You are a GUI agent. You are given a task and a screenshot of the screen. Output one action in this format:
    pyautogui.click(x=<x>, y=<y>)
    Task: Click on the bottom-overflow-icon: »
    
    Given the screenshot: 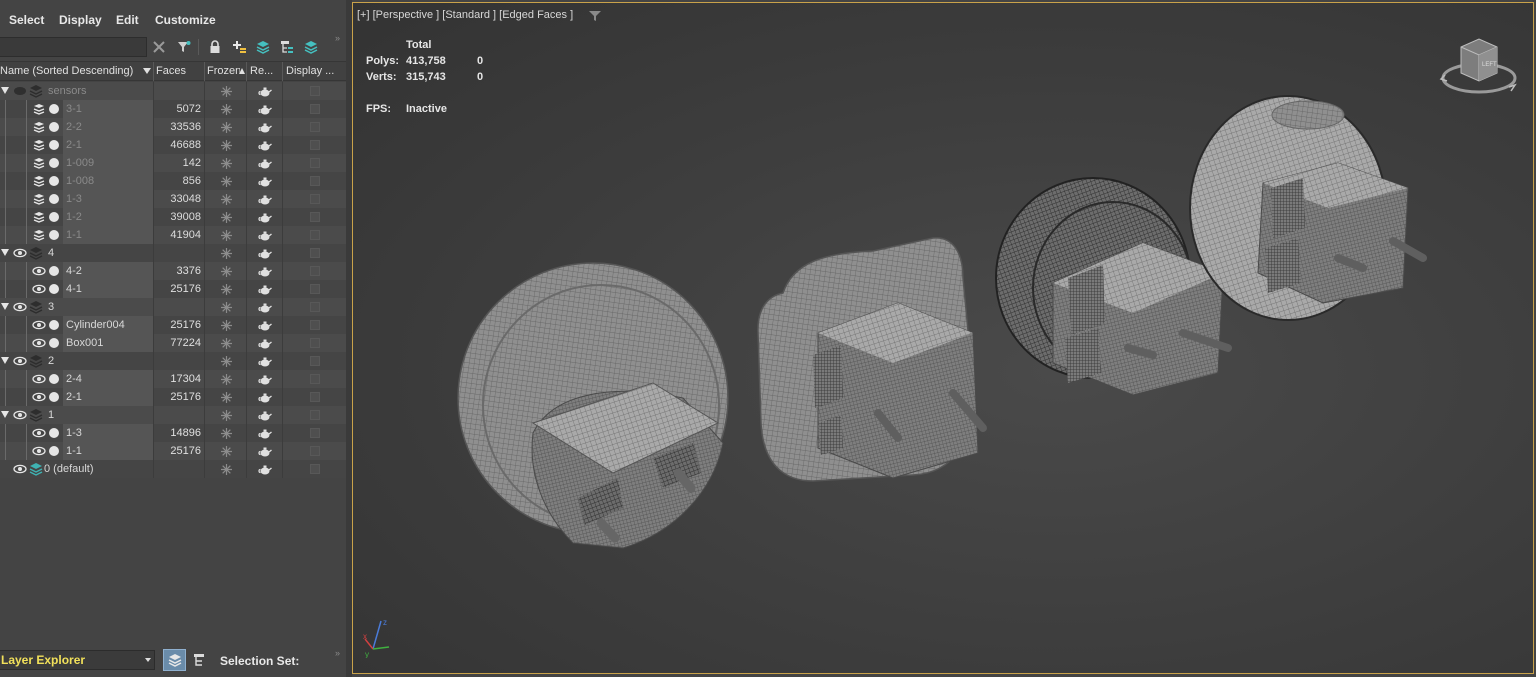 What is the action you would take?
    pyautogui.click(x=337, y=653)
    